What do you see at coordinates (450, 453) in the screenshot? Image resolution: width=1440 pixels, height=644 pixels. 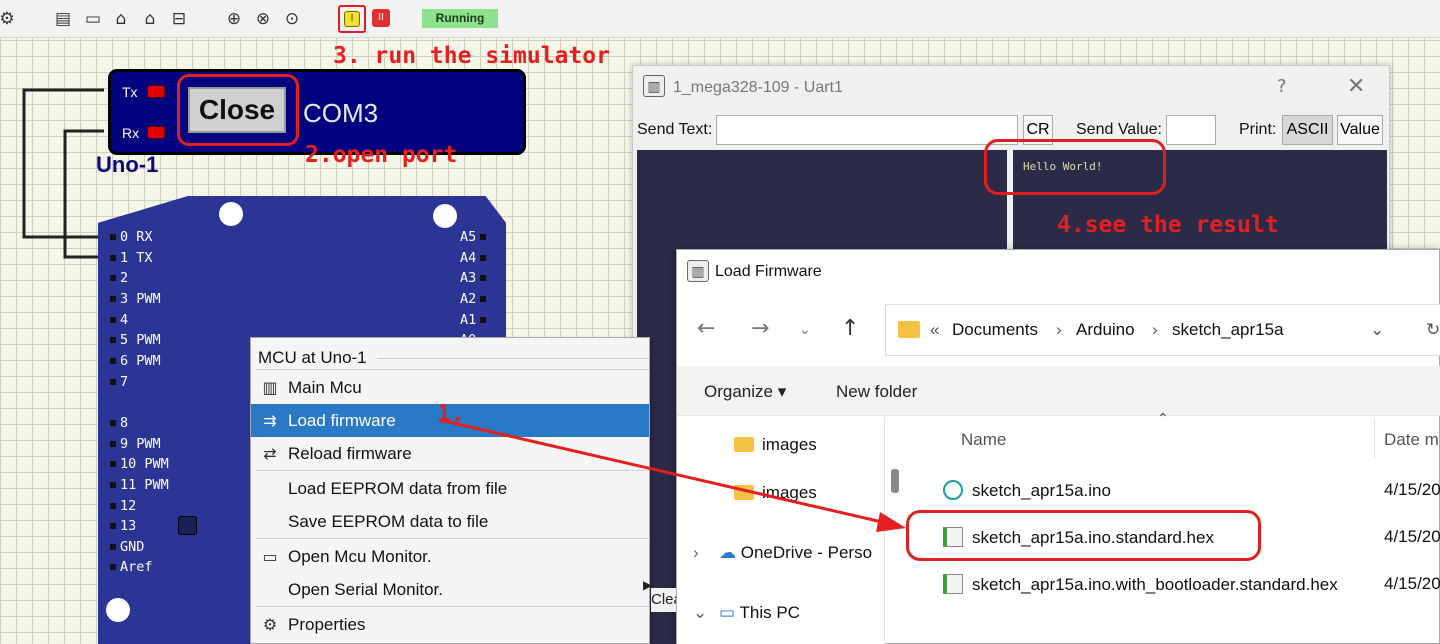 I see `menu-item-reload-firmware: ⇄ Reload firmware` at bounding box center [450, 453].